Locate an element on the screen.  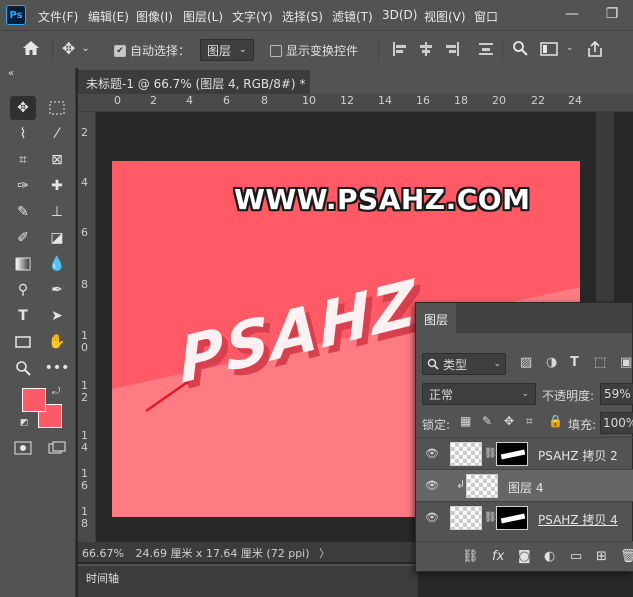
image-filter-icon: ▨ is located at coordinates (526, 362).